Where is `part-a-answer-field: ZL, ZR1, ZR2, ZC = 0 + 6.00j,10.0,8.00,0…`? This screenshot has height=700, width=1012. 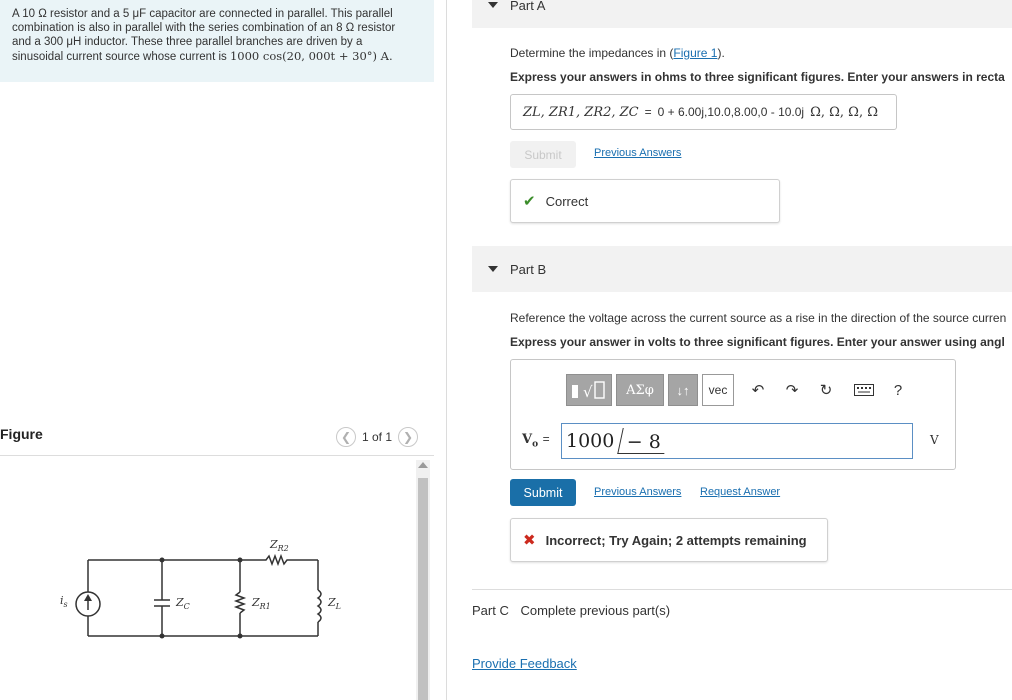 part-a-answer-field: ZL, ZR1, ZR2, ZC = 0 + 6.00j,10.0,8.00,0… is located at coordinates (703, 112).